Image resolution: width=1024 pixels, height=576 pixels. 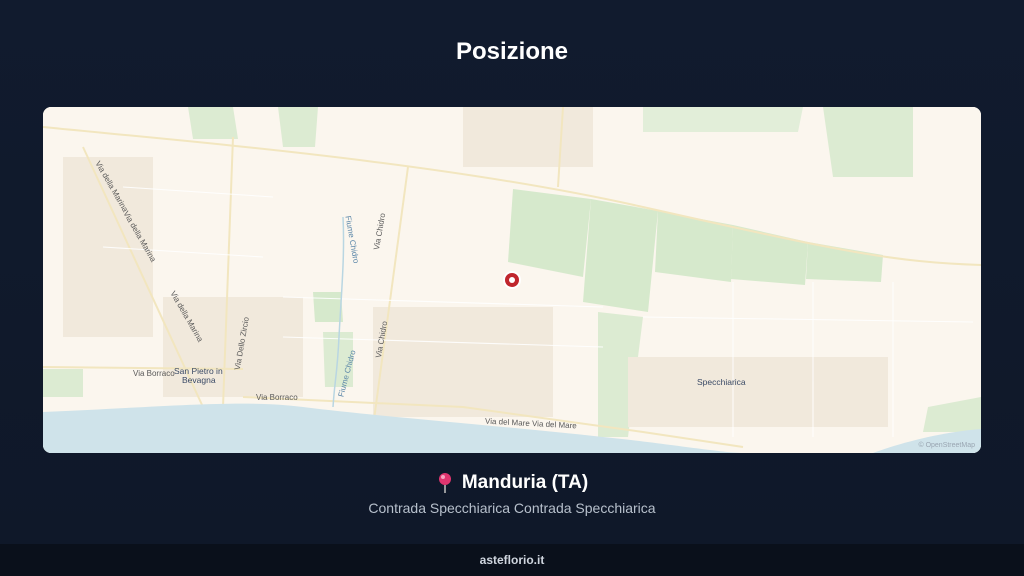 What do you see at coordinates (946, 445) in the screenshot?
I see `map-attribution: © OpenStreetMap` at bounding box center [946, 445].